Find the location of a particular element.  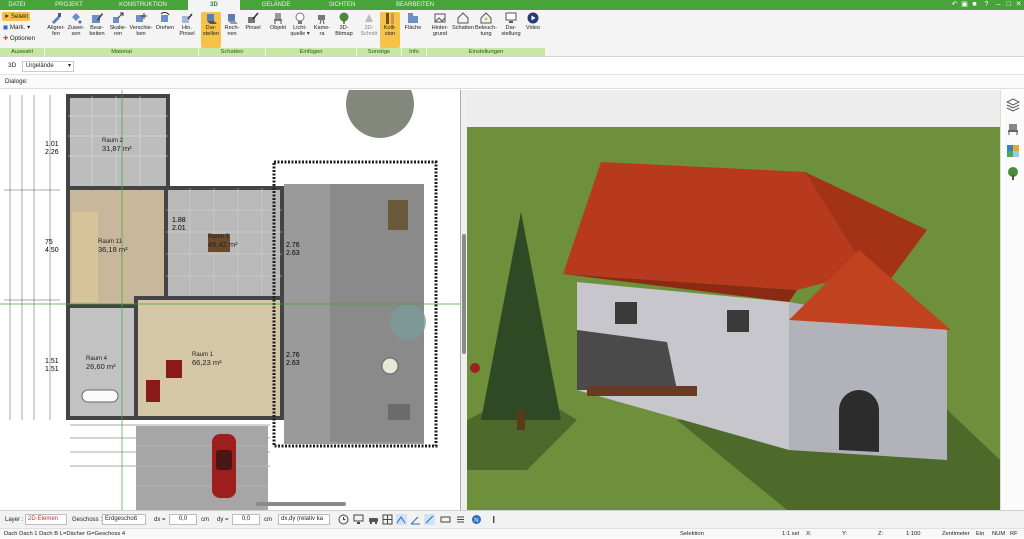

north-icon: N is located at coordinates (476, 519).